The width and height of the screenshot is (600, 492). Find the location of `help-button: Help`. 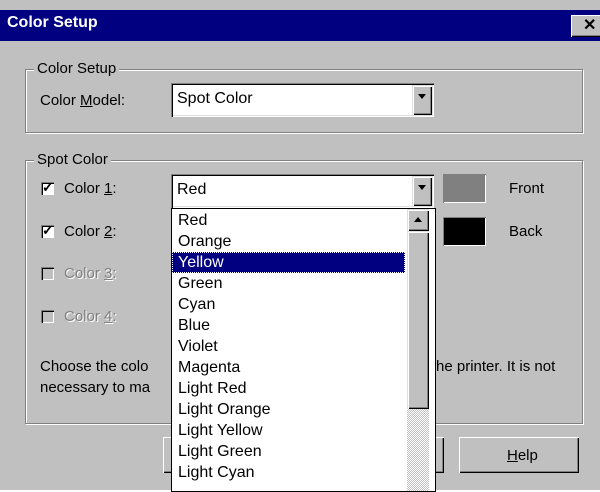

help-button: Help is located at coordinates (519, 455).